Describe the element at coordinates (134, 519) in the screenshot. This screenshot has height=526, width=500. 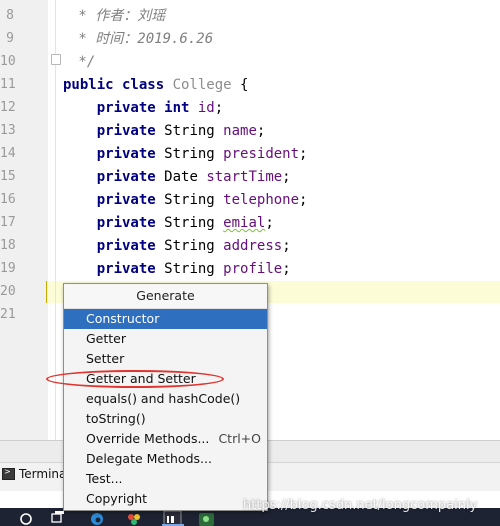
I see `color-app-icon` at that location.